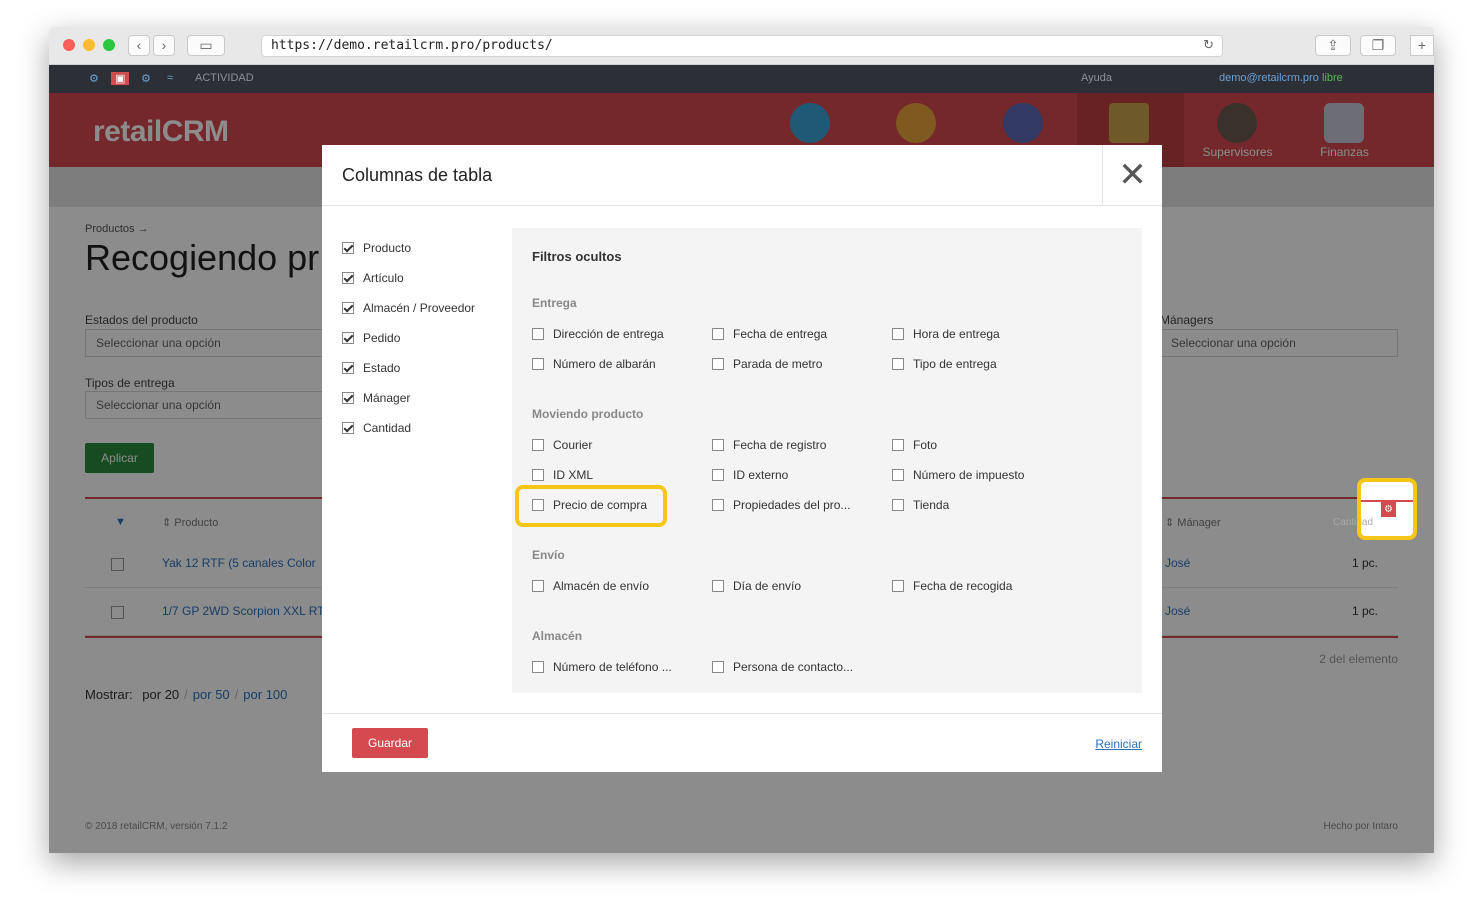  I want to click on column-item-estado: Estado, so click(371, 368).